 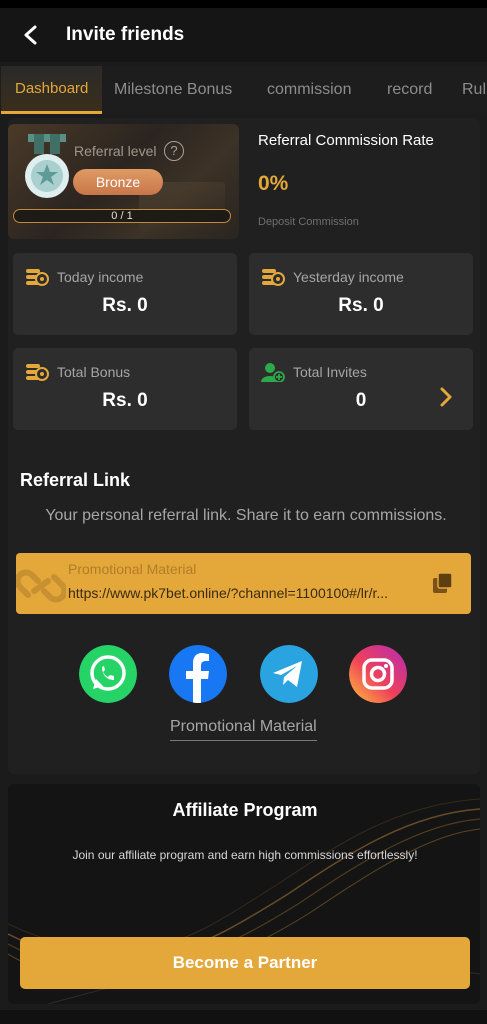 What do you see at coordinates (41, 586) in the screenshot?
I see `link-chain-icon` at bounding box center [41, 586].